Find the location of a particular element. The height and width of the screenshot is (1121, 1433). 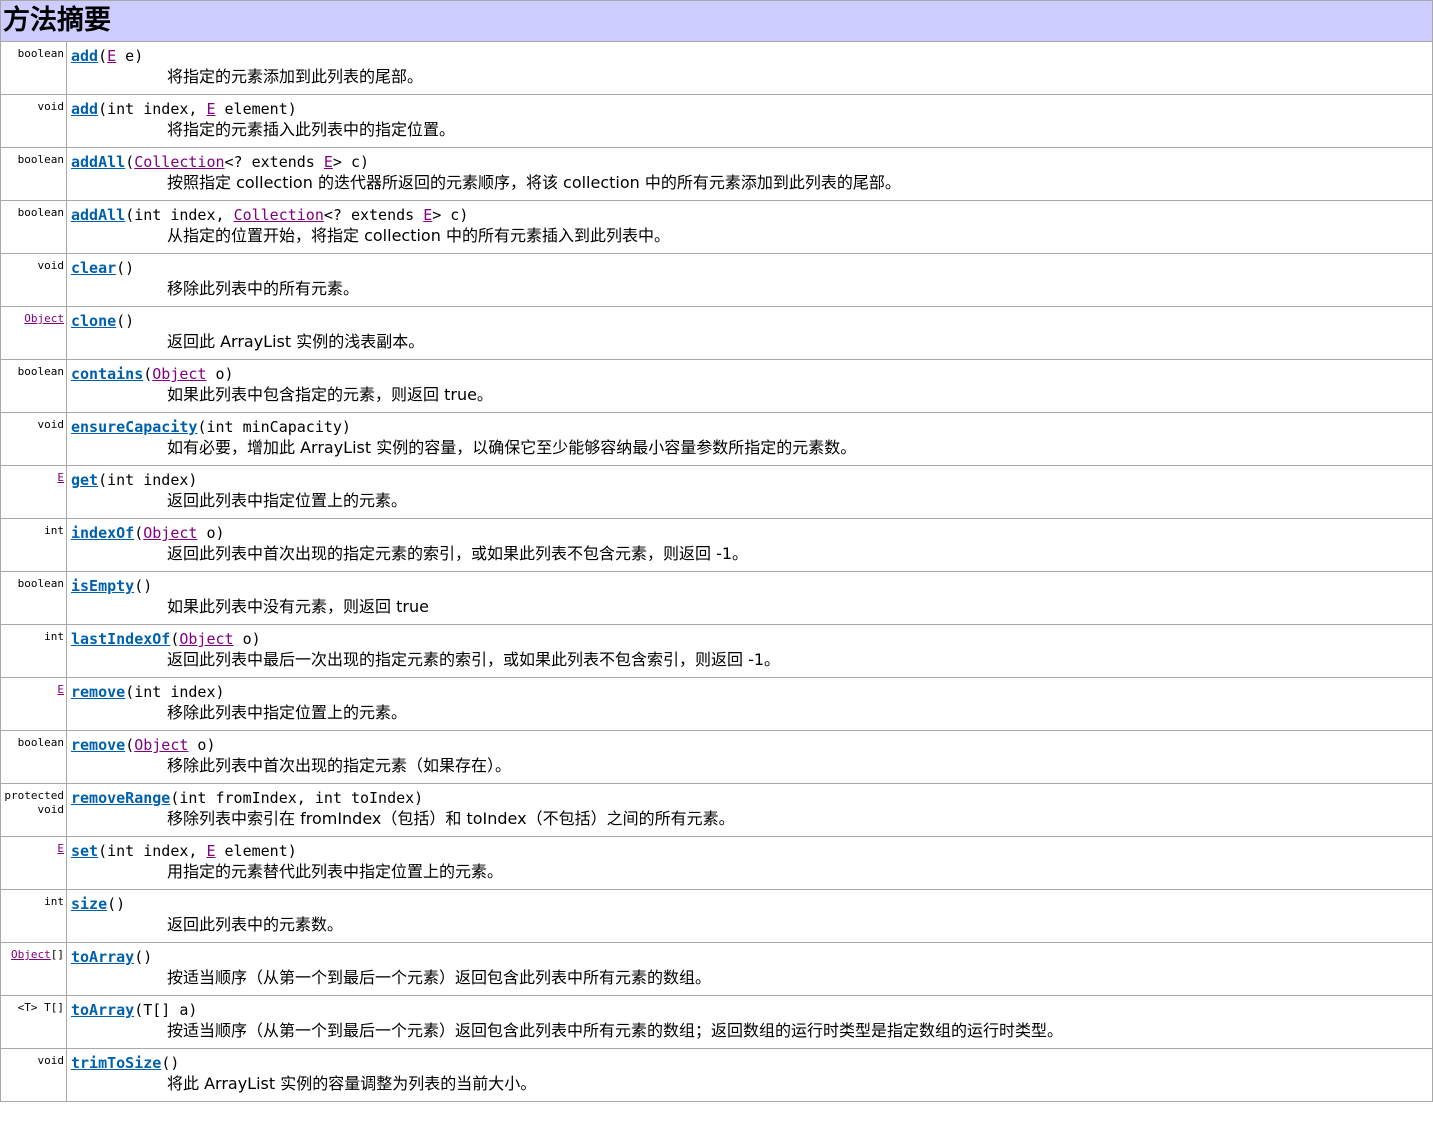

method-name-link: clear is located at coordinates (93, 268).